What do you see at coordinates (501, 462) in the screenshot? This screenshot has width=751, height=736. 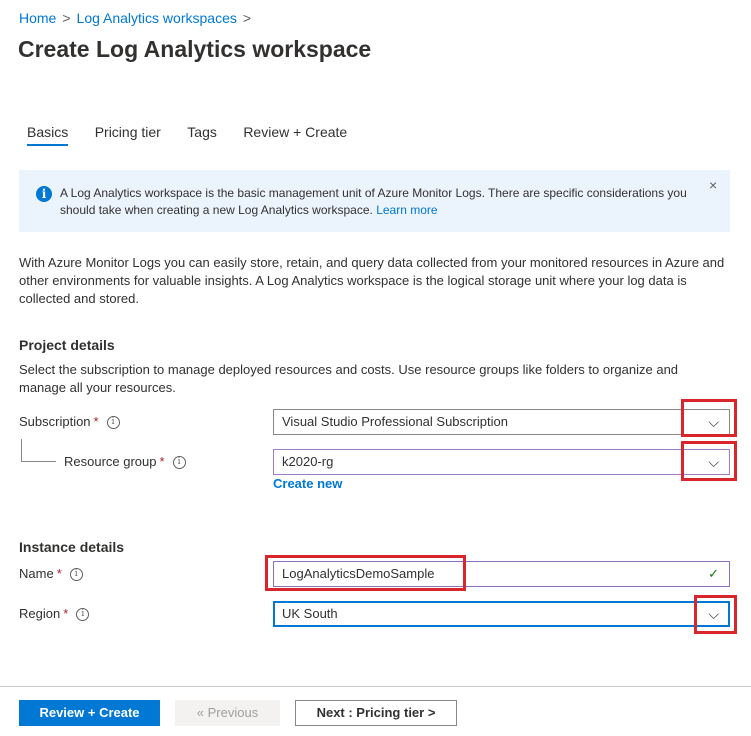 I see `resource-group-select: k2020-rg ⌵` at bounding box center [501, 462].